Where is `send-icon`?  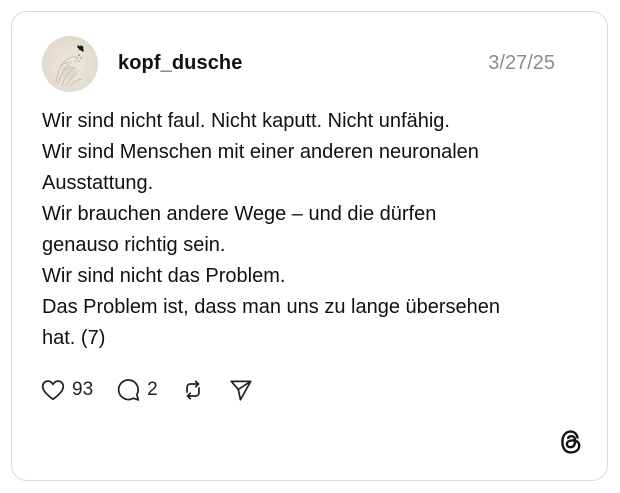
send-icon is located at coordinates (241, 390).